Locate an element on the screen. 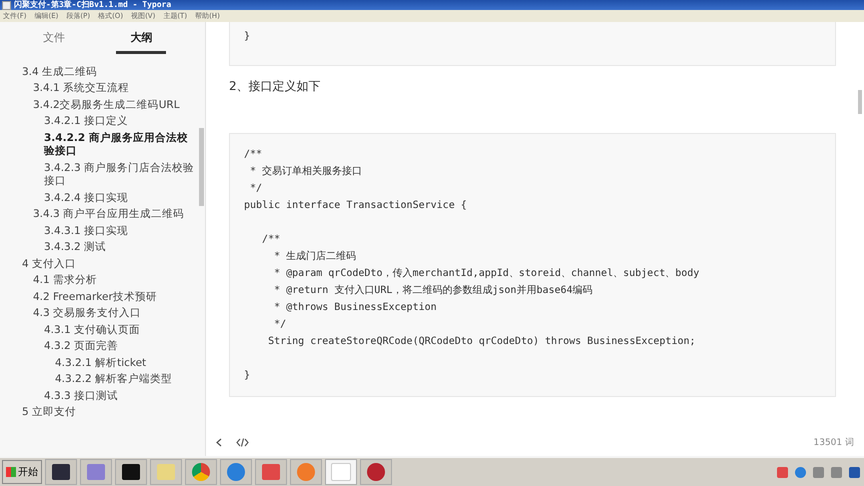  outline-item: 3.4.2.3 商户服务门店合法校验接口 is located at coordinates (119, 175).